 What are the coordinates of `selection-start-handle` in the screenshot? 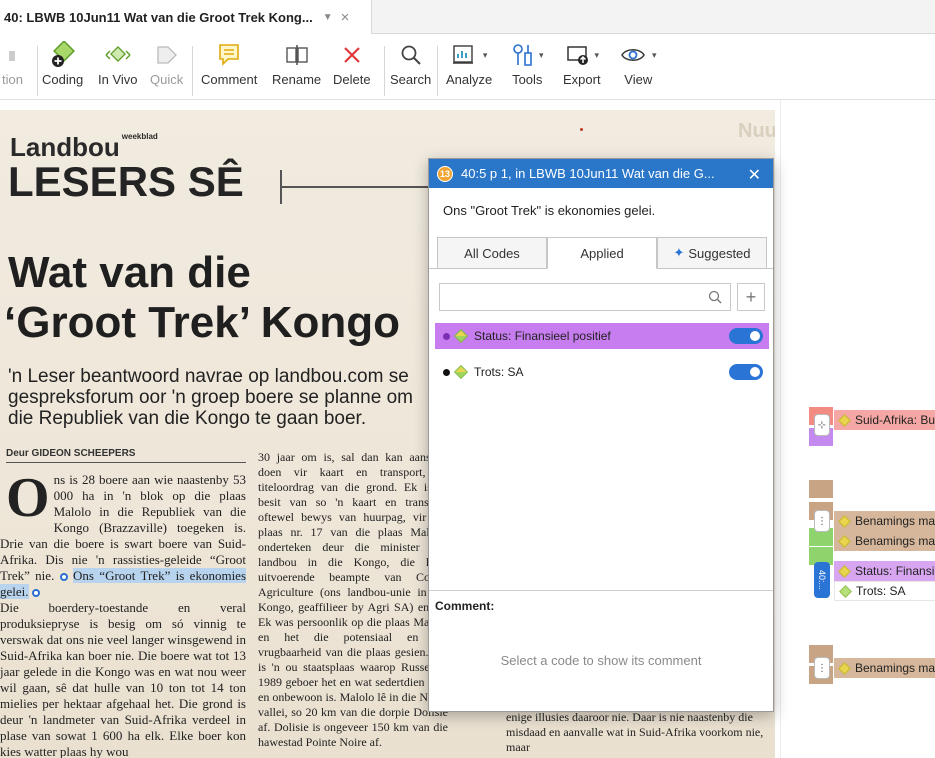 It's located at (63, 577).